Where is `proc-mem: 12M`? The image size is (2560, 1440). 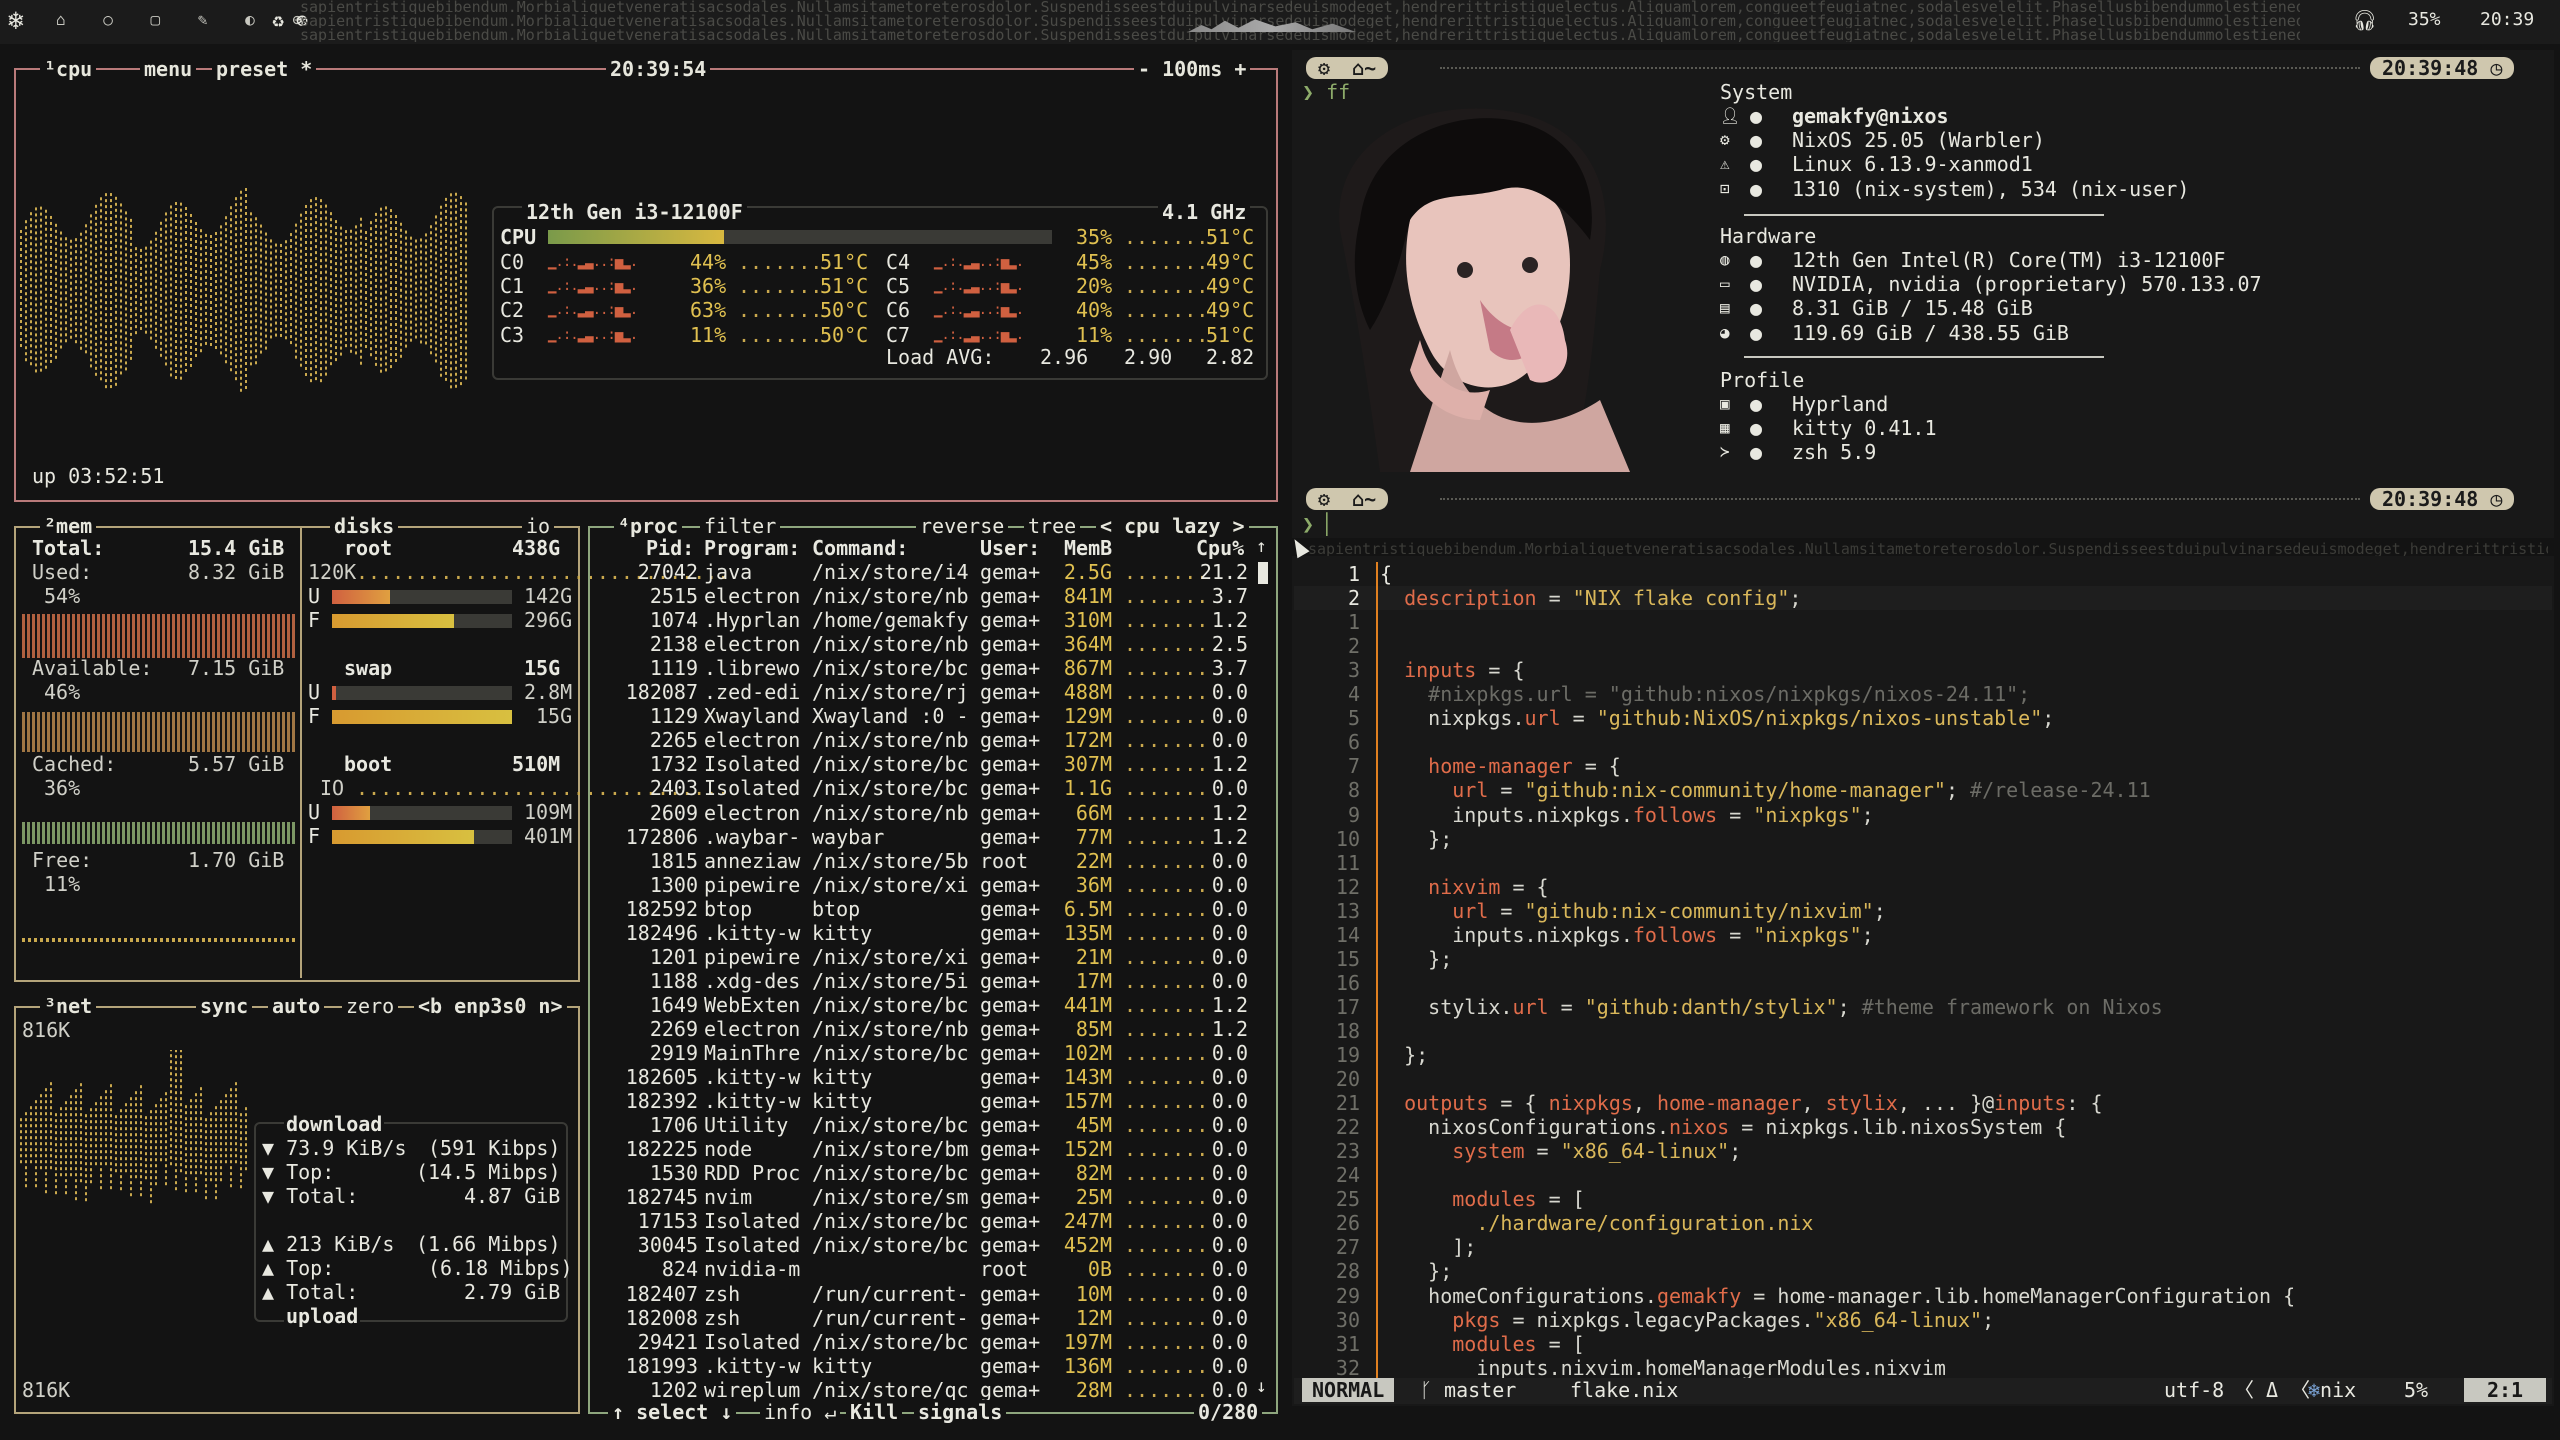
proc-mem: 12M is located at coordinates (1076, 1318).